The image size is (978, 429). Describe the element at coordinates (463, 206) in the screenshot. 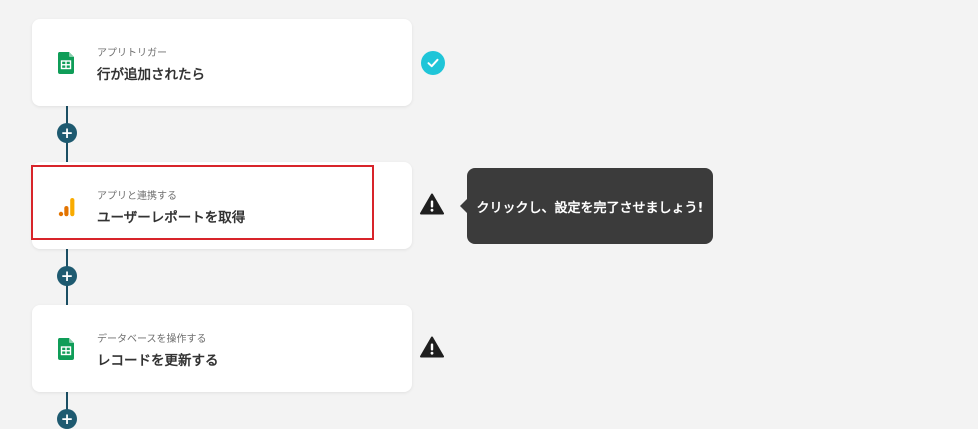

I see `tooltip-arrow` at that location.